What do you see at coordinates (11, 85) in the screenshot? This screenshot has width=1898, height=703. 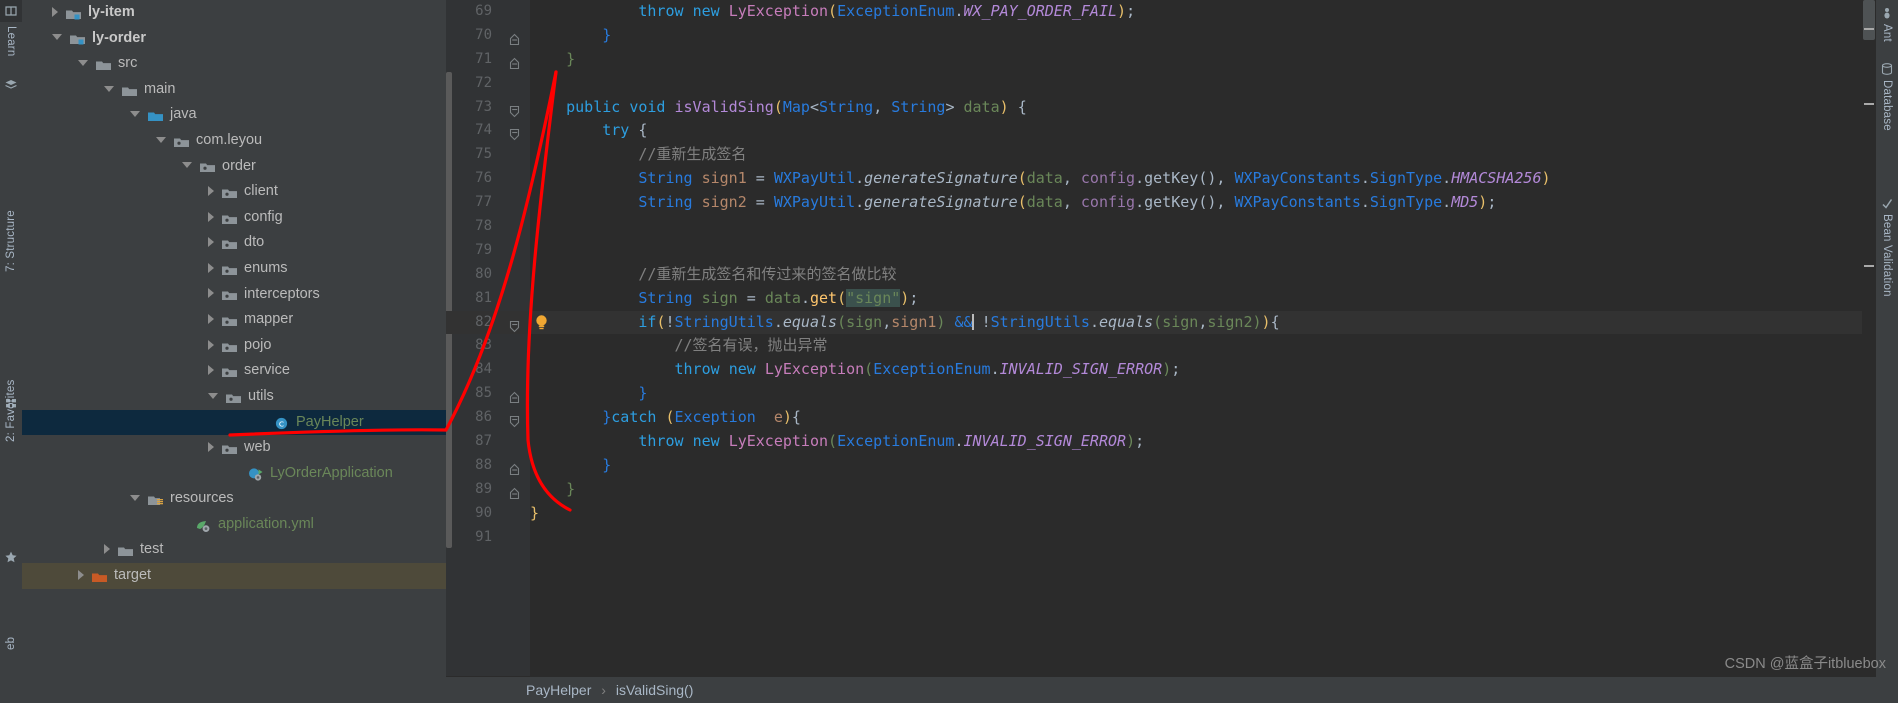 I see `book-stack-icon` at bounding box center [11, 85].